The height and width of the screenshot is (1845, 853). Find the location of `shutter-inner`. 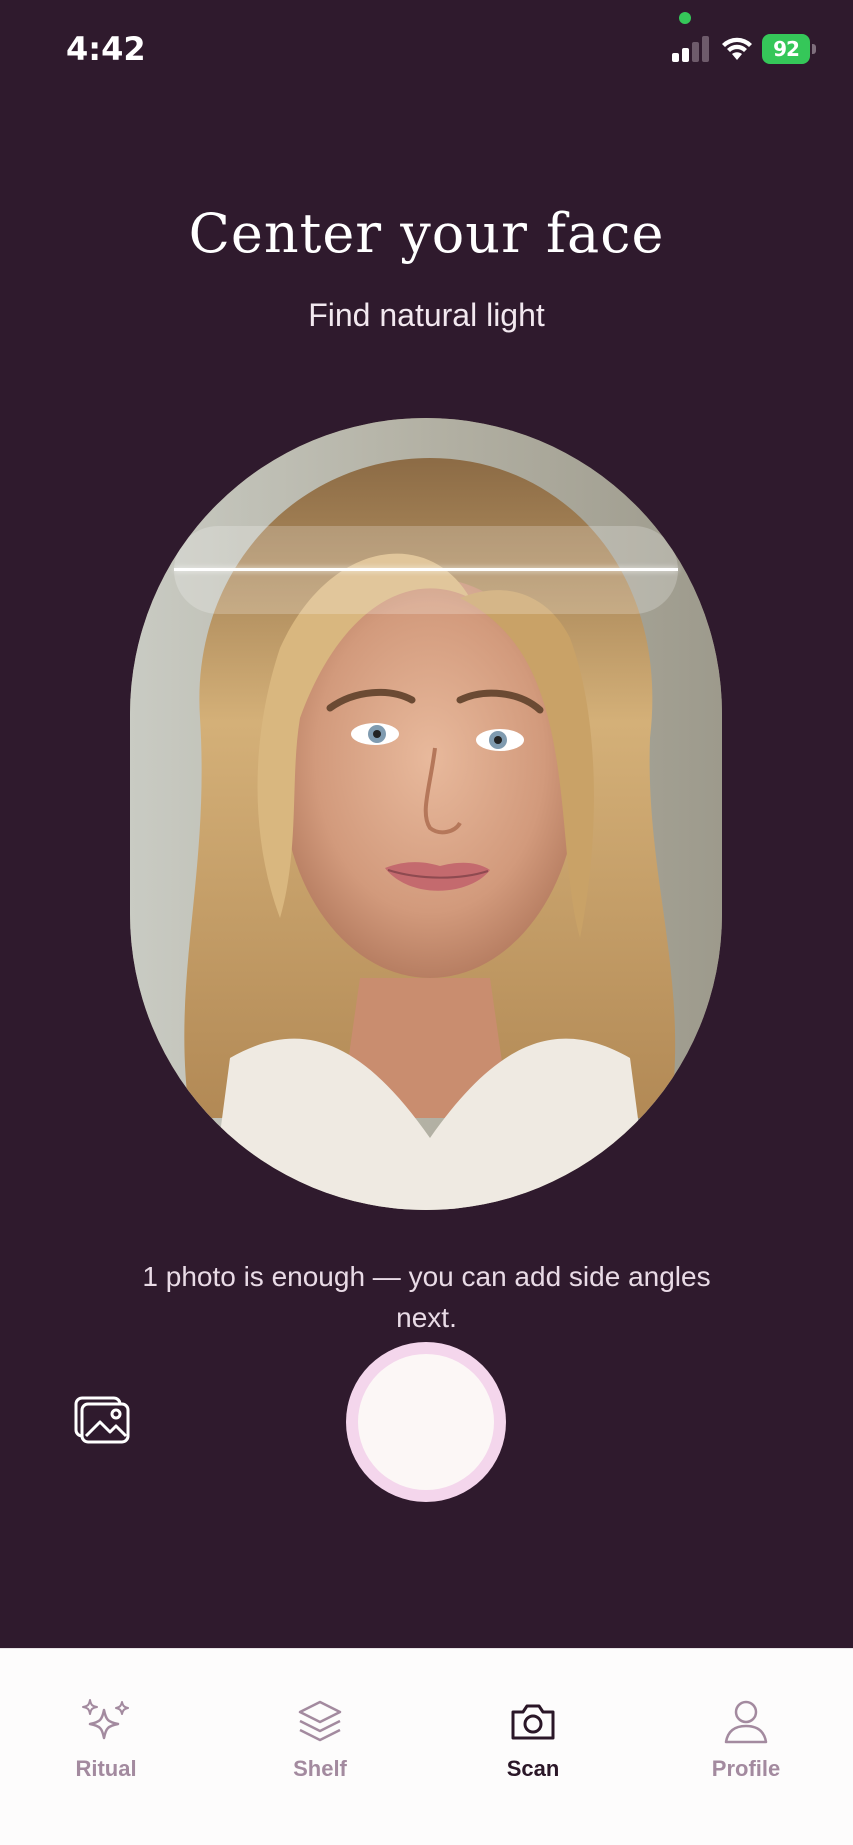

shutter-inner is located at coordinates (426, 1422).